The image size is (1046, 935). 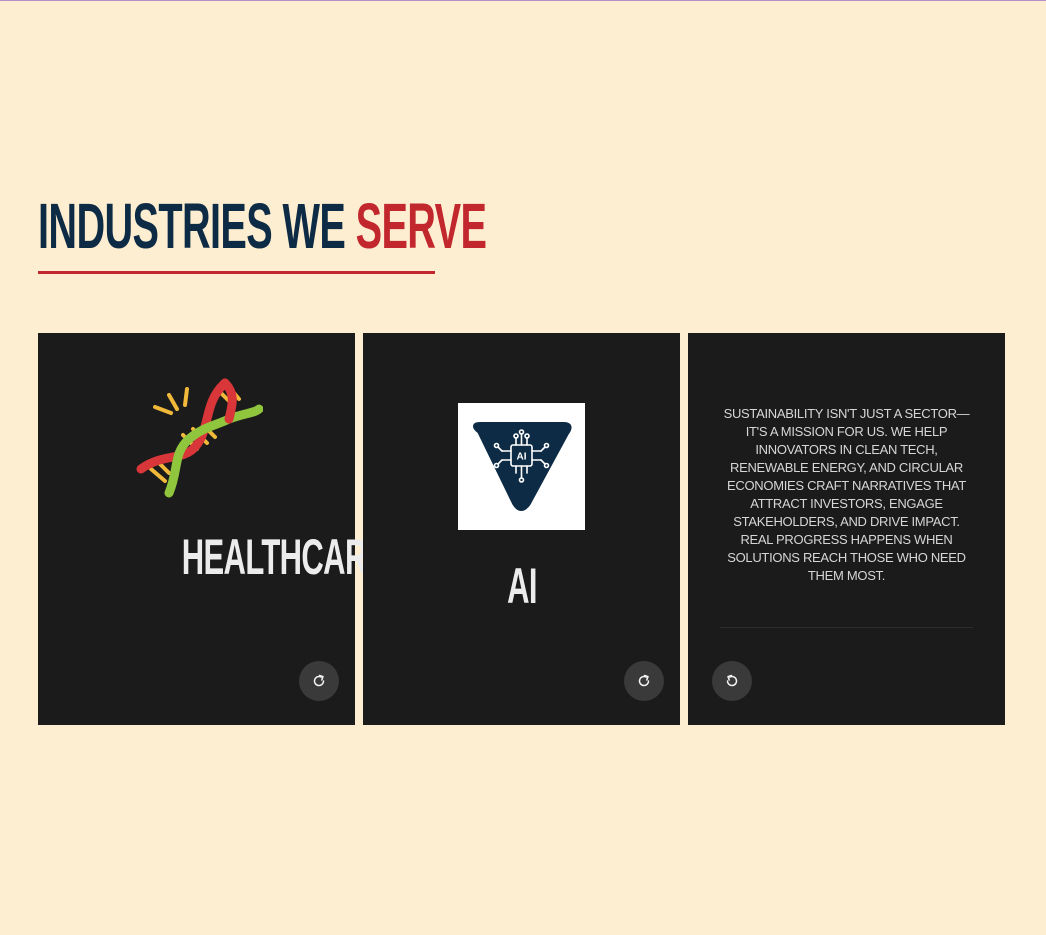 I want to click on title-underline, so click(x=236, y=272).